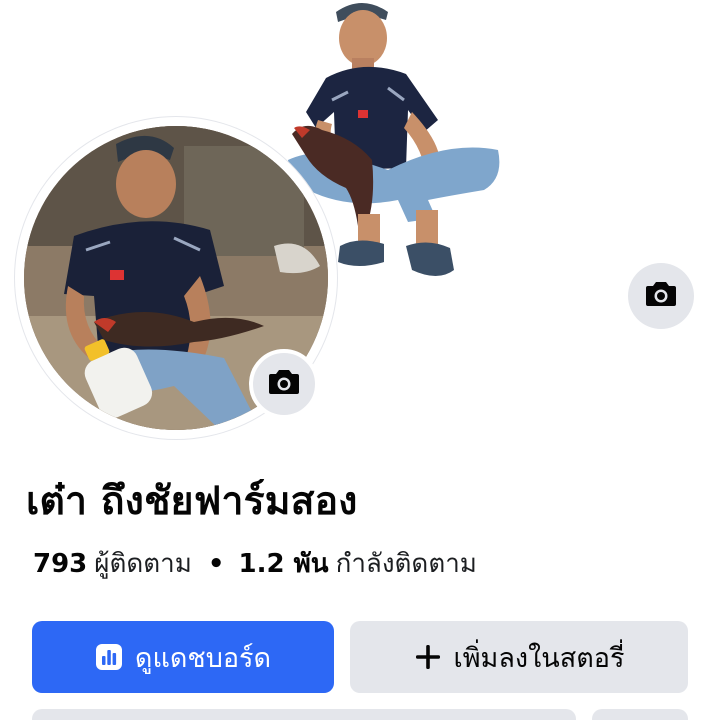 Image resolution: width=720 pixels, height=720 pixels. Describe the element at coordinates (640, 714) in the screenshot. I see `more-options-button` at that location.